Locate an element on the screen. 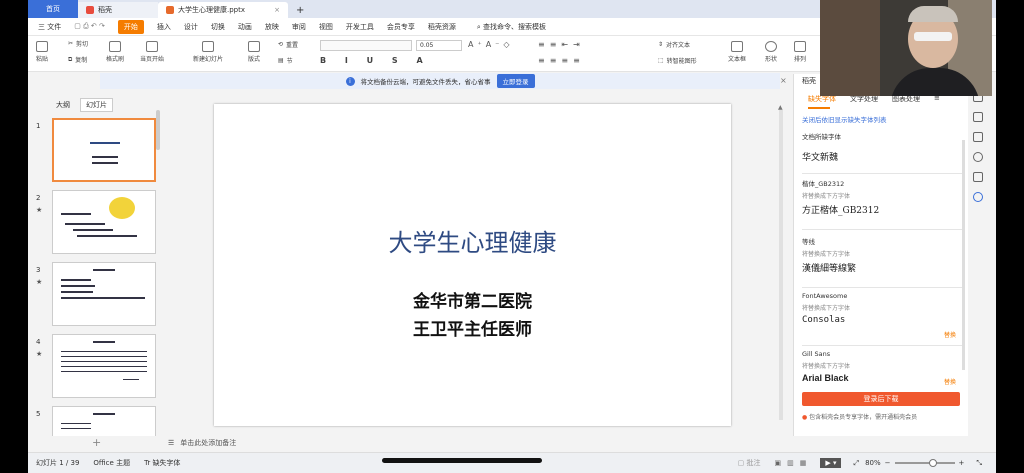 This screenshot has height=473, width=1024. zoom-level: 80% is located at coordinates (873, 463).